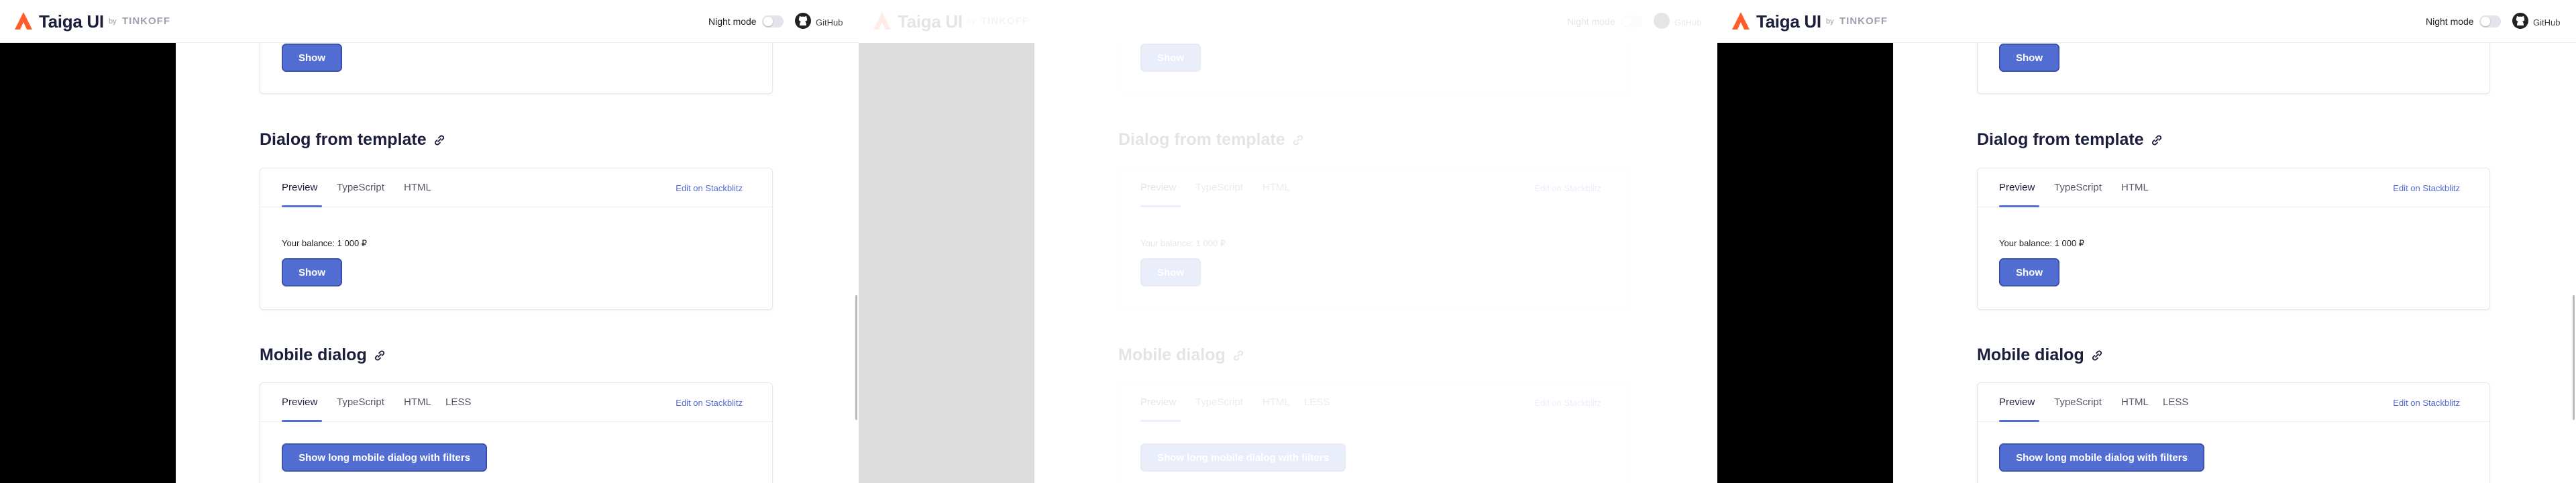 This screenshot has height=483, width=2576. What do you see at coordinates (1805, 263) in the screenshot?
I see `sidebar-area` at bounding box center [1805, 263].